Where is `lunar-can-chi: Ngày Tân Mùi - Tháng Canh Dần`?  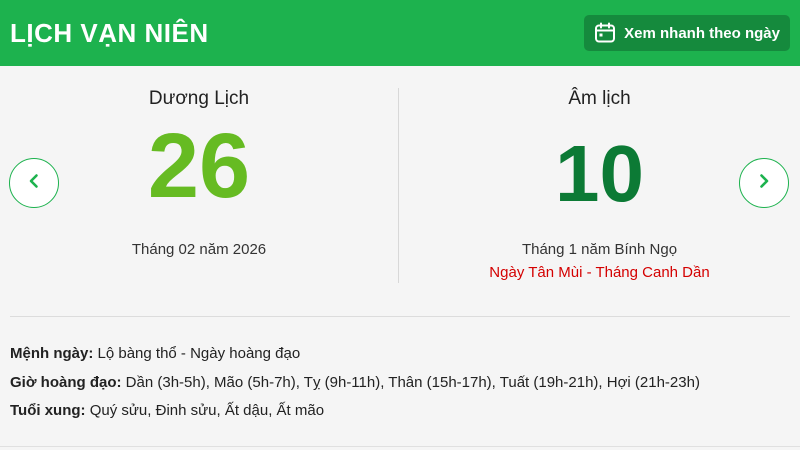
lunar-can-chi: Ngày Tân Mùi - Tháng Canh Dần is located at coordinates (599, 272).